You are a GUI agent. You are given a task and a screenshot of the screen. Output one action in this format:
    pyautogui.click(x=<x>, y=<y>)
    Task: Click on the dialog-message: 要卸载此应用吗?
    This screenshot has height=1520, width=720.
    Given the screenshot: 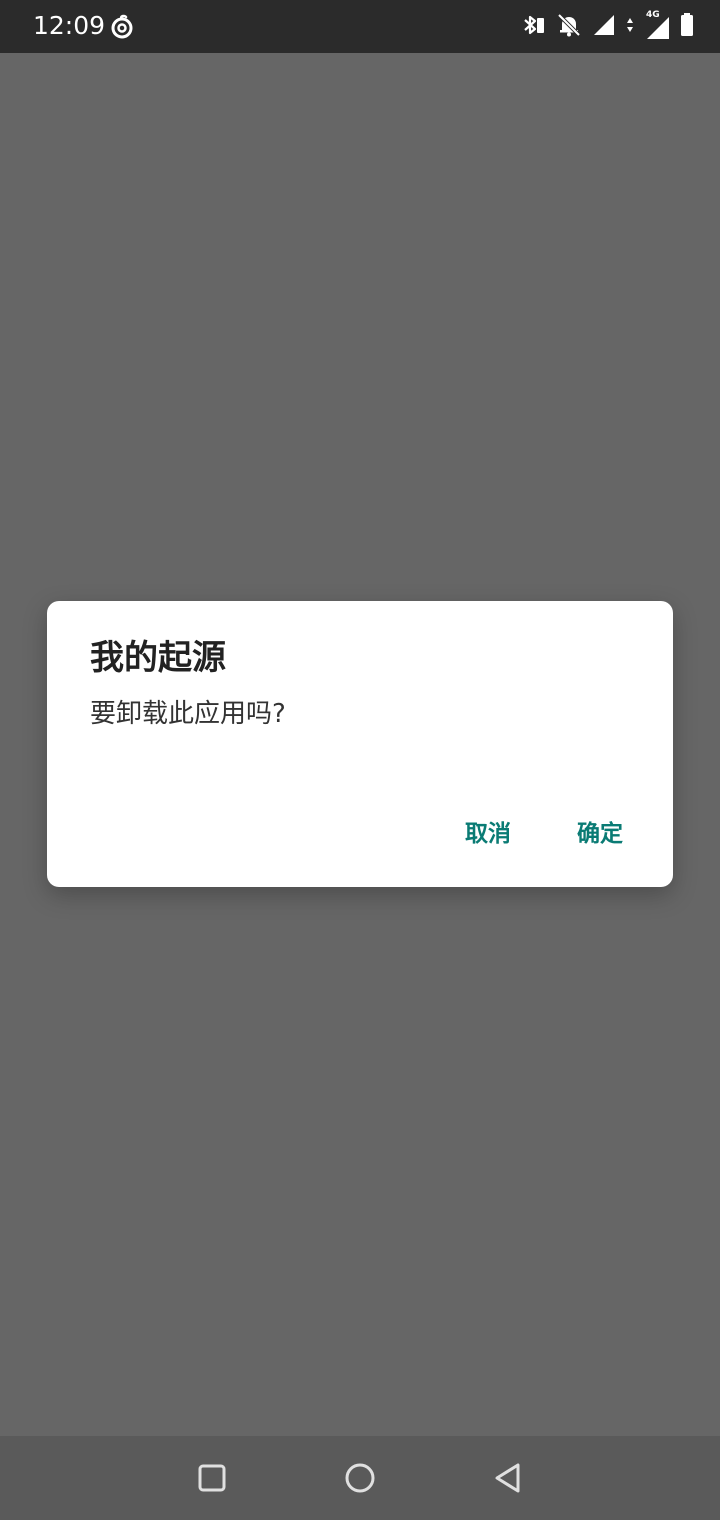 What is the action you would take?
    pyautogui.click(x=188, y=714)
    